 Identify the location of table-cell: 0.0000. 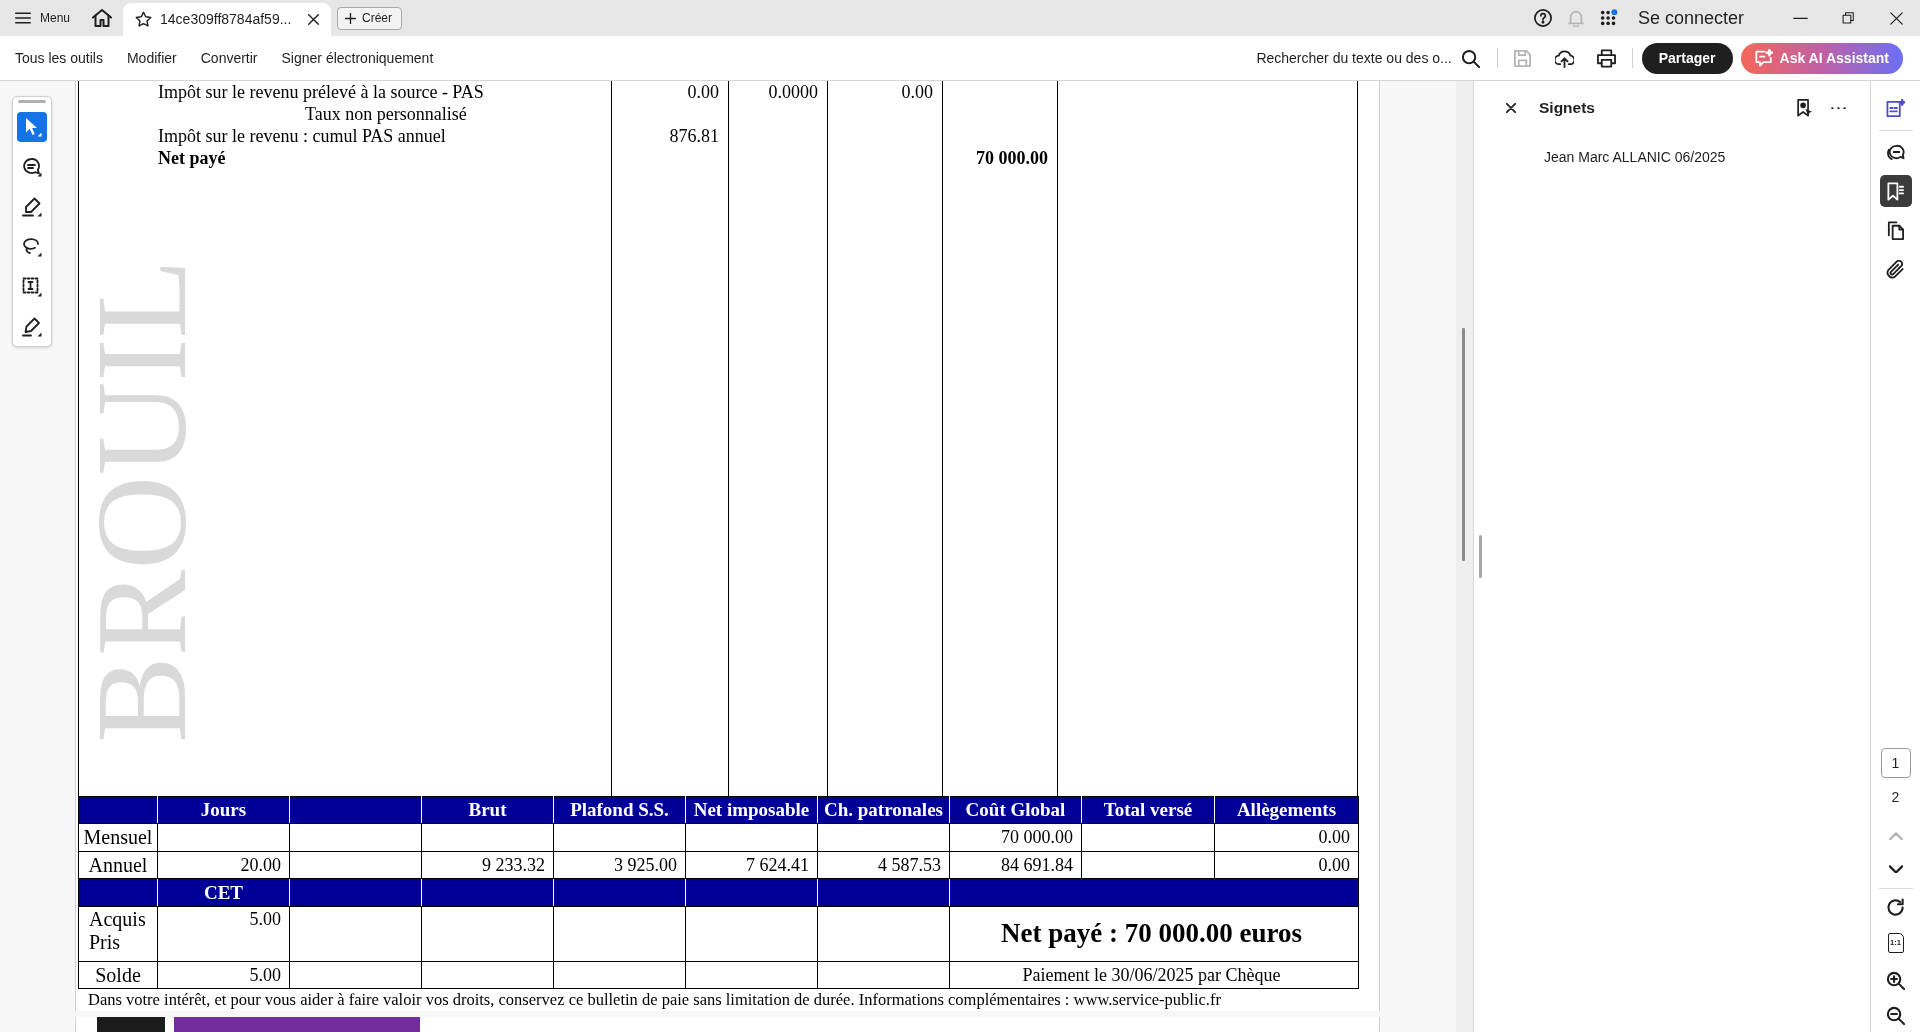
(793, 92).